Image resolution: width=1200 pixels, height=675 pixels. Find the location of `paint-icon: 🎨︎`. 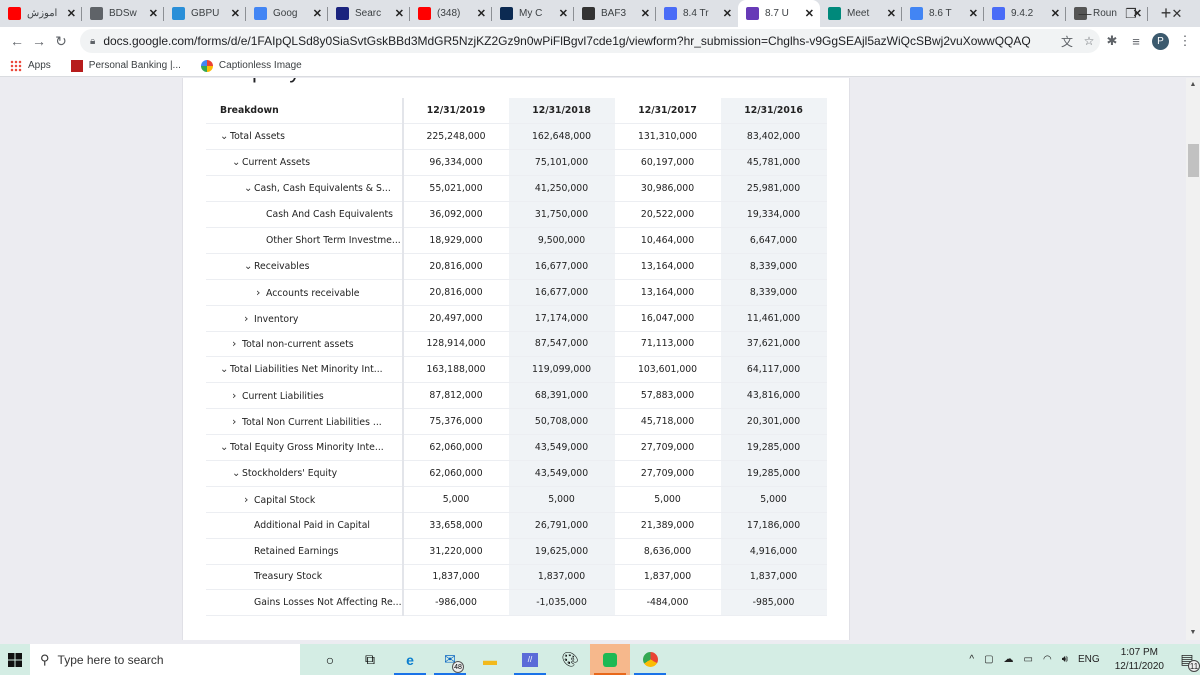

paint-icon: 🎨︎ is located at coordinates (570, 659).